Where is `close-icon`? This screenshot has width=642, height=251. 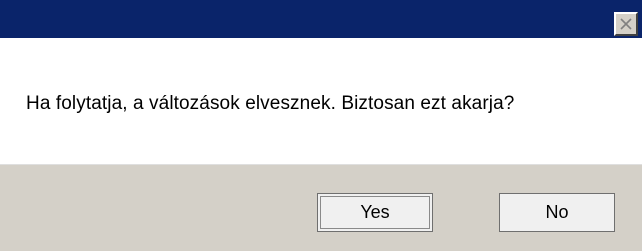
close-icon is located at coordinates (626, 24).